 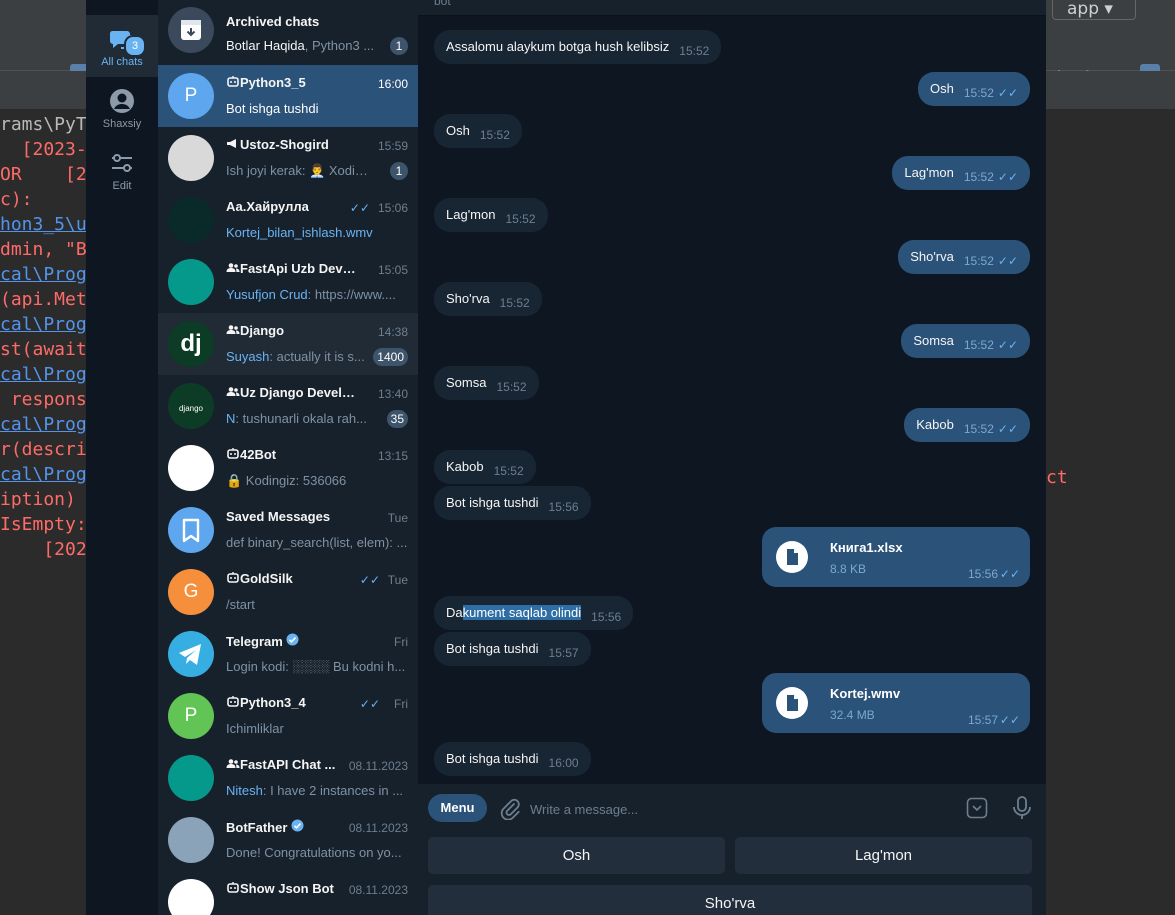 What do you see at coordinates (730, 900) in the screenshot?
I see `keyboard-button-shorva: Sho'rva` at bounding box center [730, 900].